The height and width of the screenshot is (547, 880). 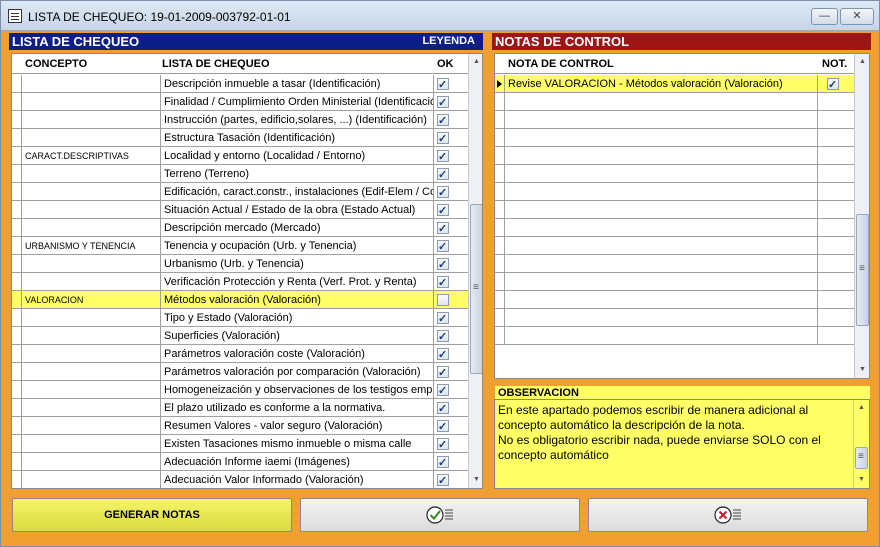 I want to click on checklist-row: Adecuación Informe iaemi (Imágenes), so click(x=240, y=462).